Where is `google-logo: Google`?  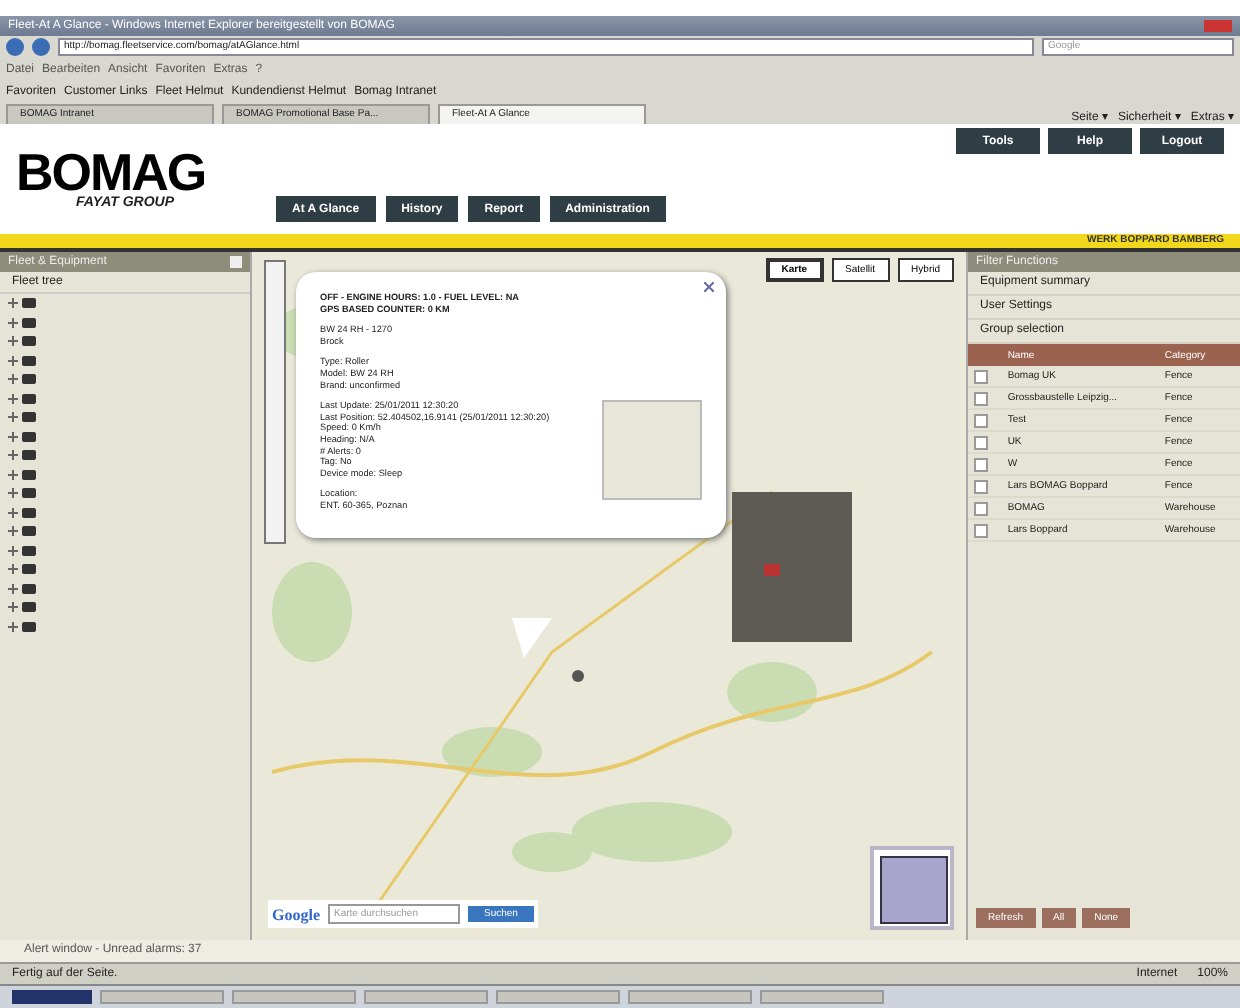
google-logo: Google is located at coordinates (296, 914).